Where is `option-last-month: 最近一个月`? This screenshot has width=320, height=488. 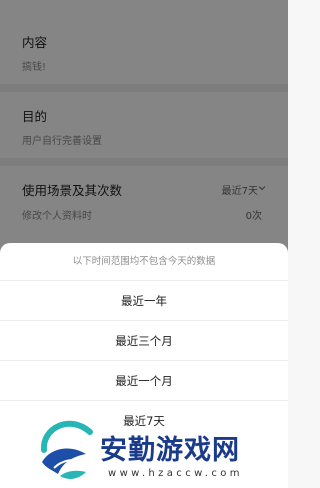 option-last-month: 最近一个月 is located at coordinates (144, 381).